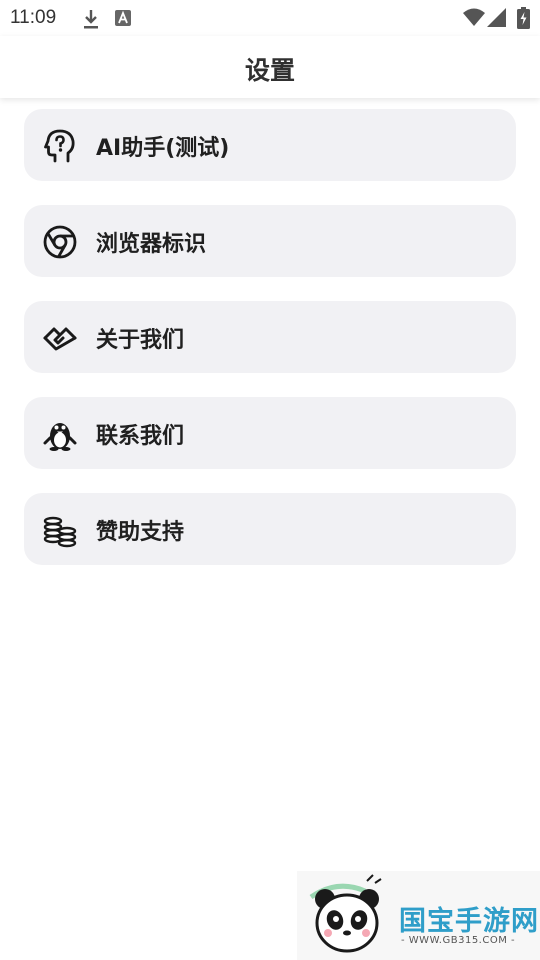 Image resolution: width=540 pixels, height=960 pixels. Describe the element at coordinates (33, 17) in the screenshot. I see `status-time: 11:09` at that location.